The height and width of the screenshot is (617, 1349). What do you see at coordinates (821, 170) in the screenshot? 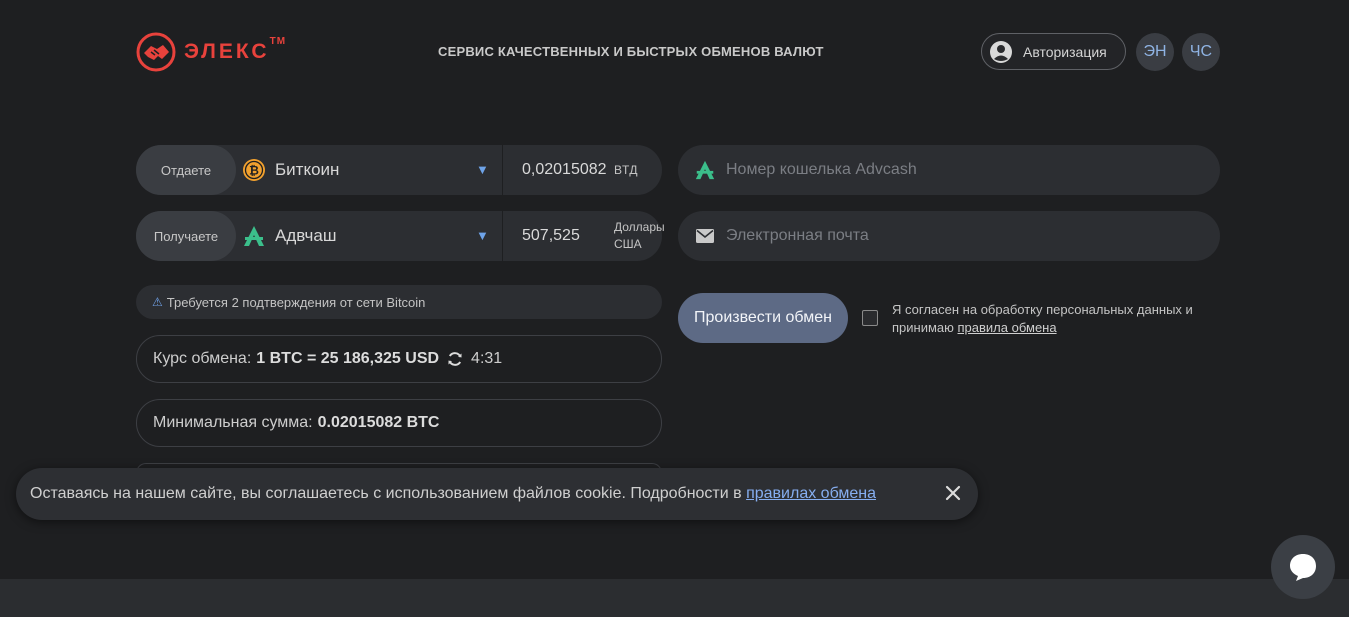
I see `wallet-input: Номер кошелька Advcash` at bounding box center [821, 170].